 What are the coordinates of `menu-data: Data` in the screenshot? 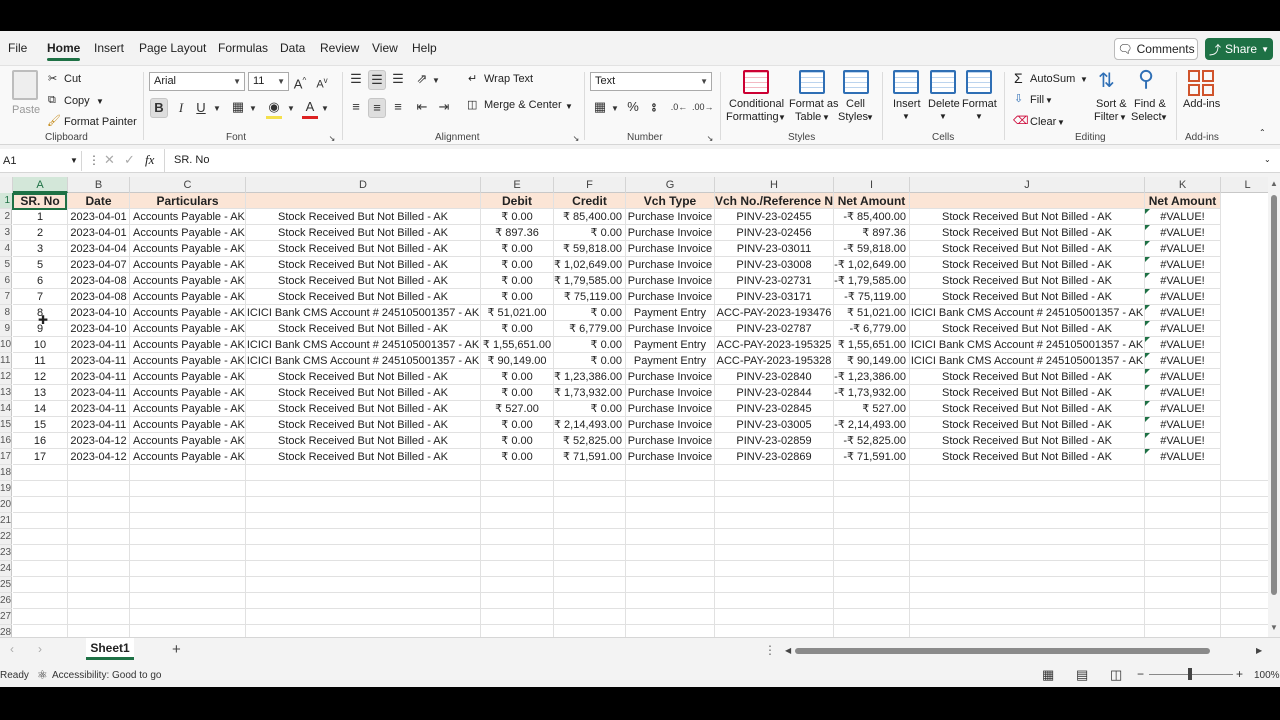 It's located at (292, 48).